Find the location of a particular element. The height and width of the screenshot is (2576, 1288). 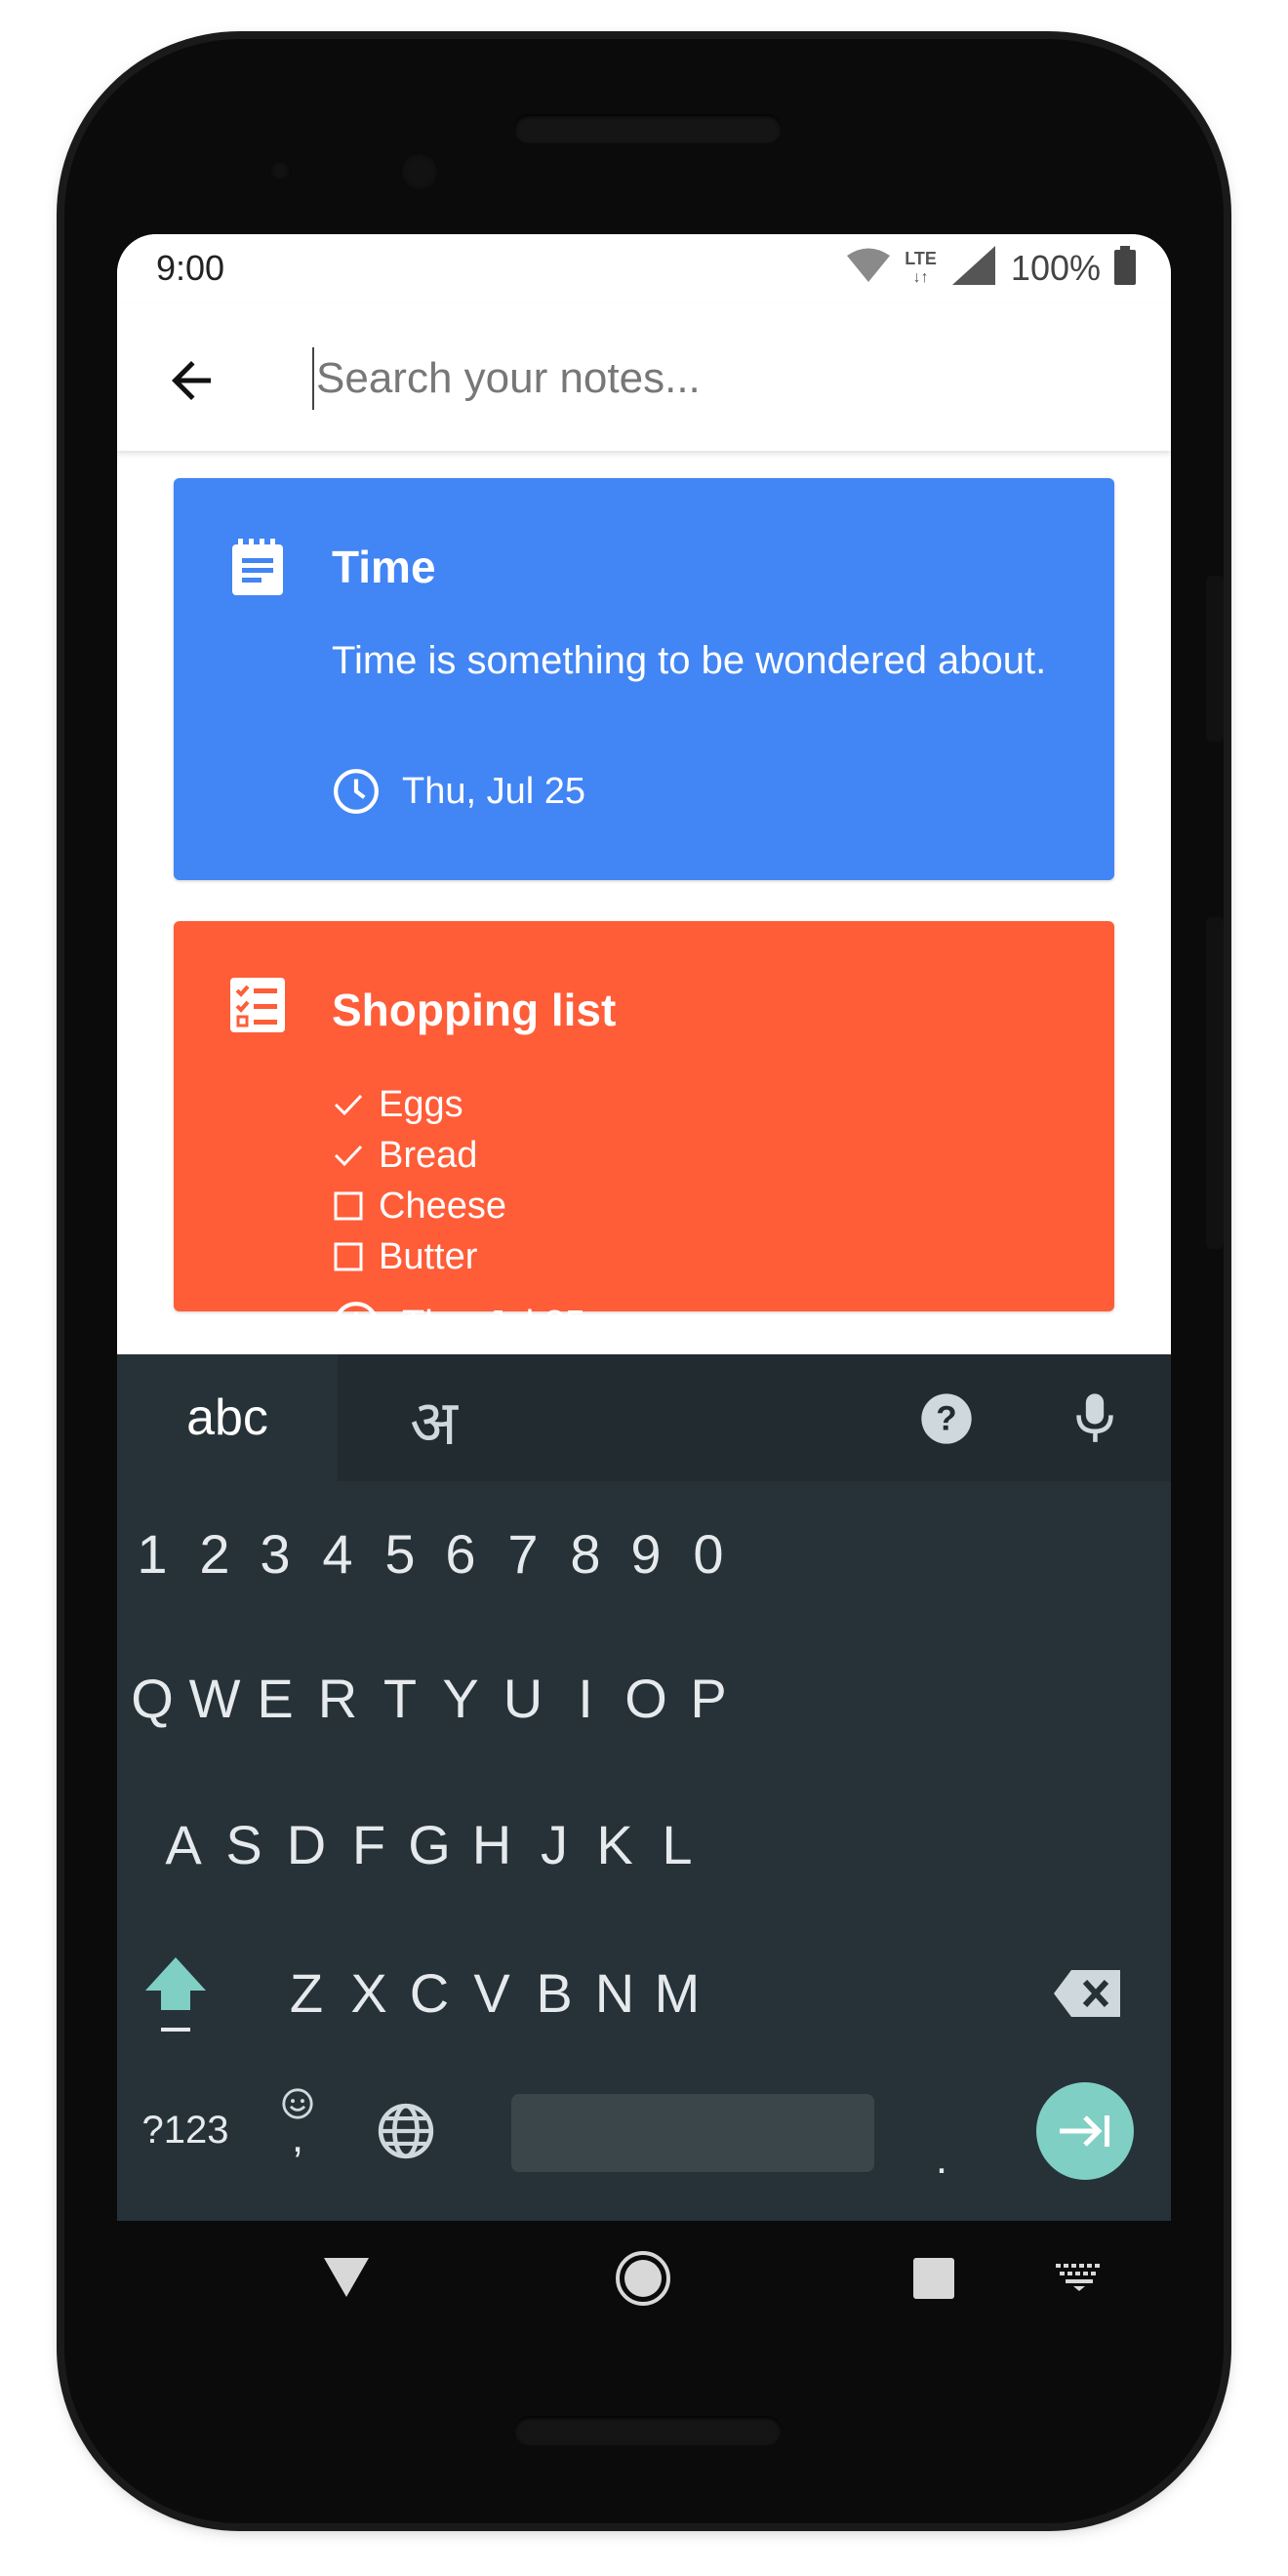

earpiece-speaker is located at coordinates (648, 128).